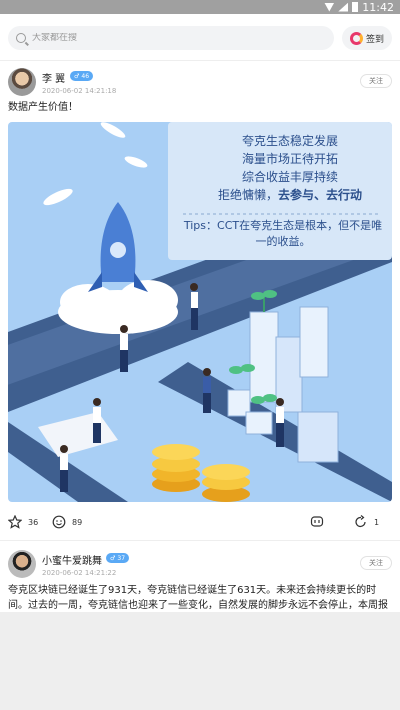 The image size is (400, 710). What do you see at coordinates (43, 107) in the screenshot?
I see `post-text: 数据产生价值！` at bounding box center [43, 107].